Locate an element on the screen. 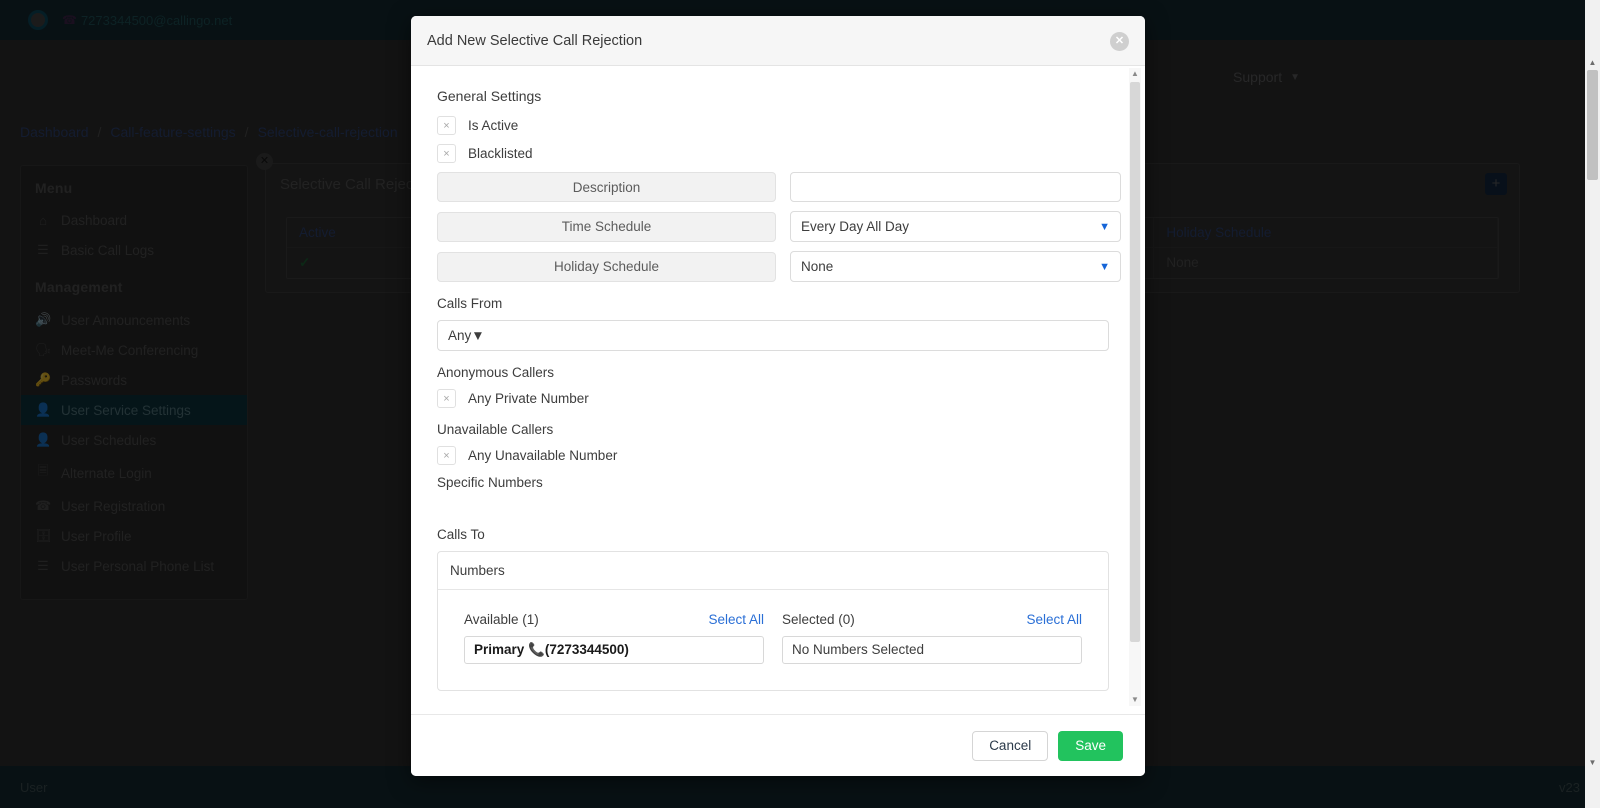 The image size is (1600, 808). specific-numbers-label: Specific Numbers is located at coordinates (490, 482).